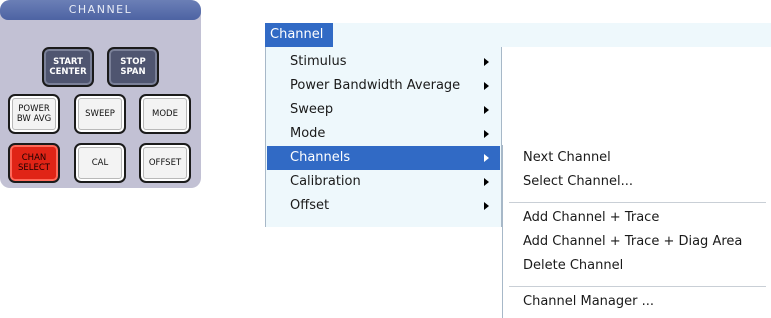  Describe the element at coordinates (632, 242) in the screenshot. I see `submenu-item-add-channel-trace-diag-area: Add Channel + Trace + Diag Area` at that location.